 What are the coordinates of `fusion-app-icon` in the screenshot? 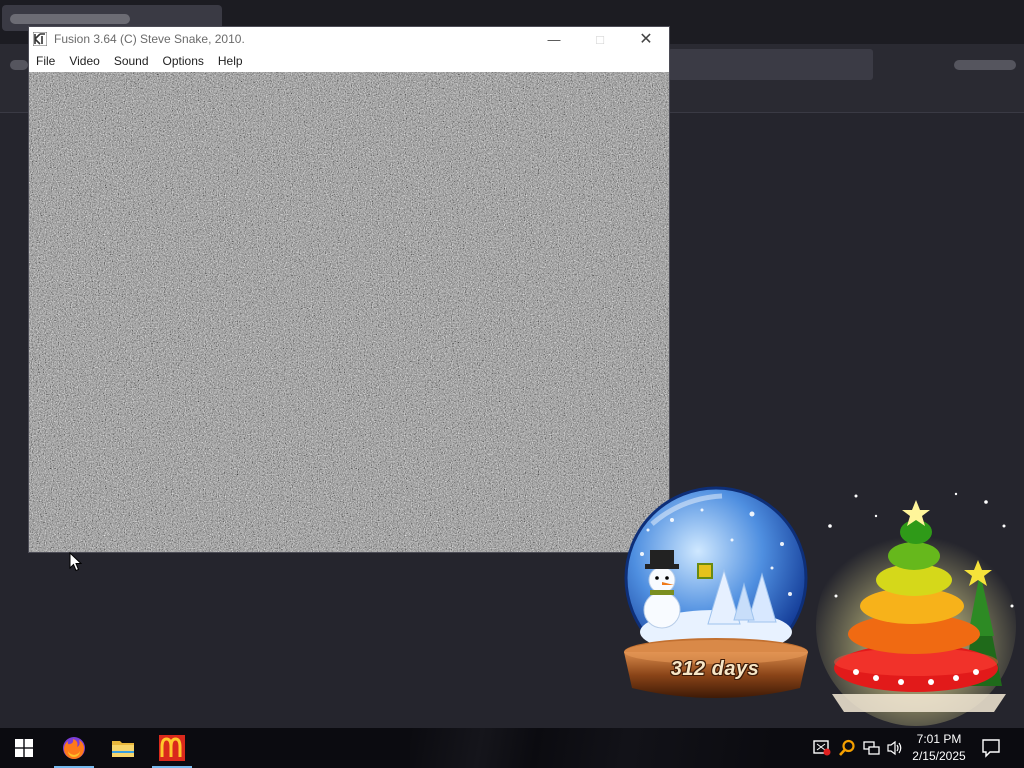 It's located at (40, 39).